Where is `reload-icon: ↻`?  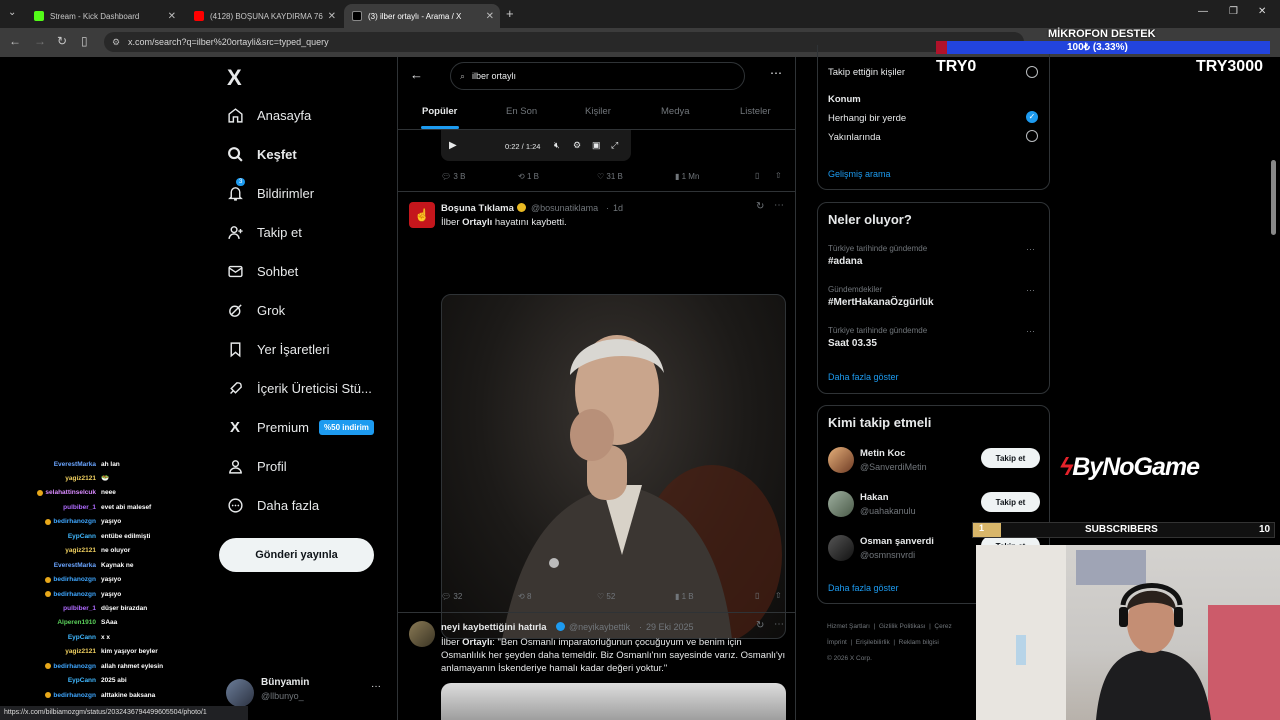
reload-icon: ↻ is located at coordinates (62, 41).